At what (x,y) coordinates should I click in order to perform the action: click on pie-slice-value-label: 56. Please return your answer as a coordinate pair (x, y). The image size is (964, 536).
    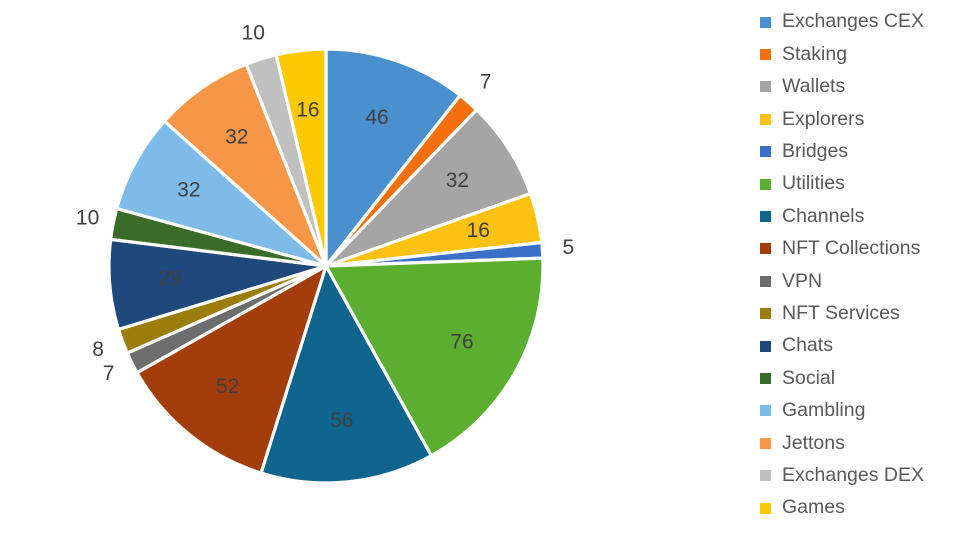
    Looking at the image, I should click on (341, 420).